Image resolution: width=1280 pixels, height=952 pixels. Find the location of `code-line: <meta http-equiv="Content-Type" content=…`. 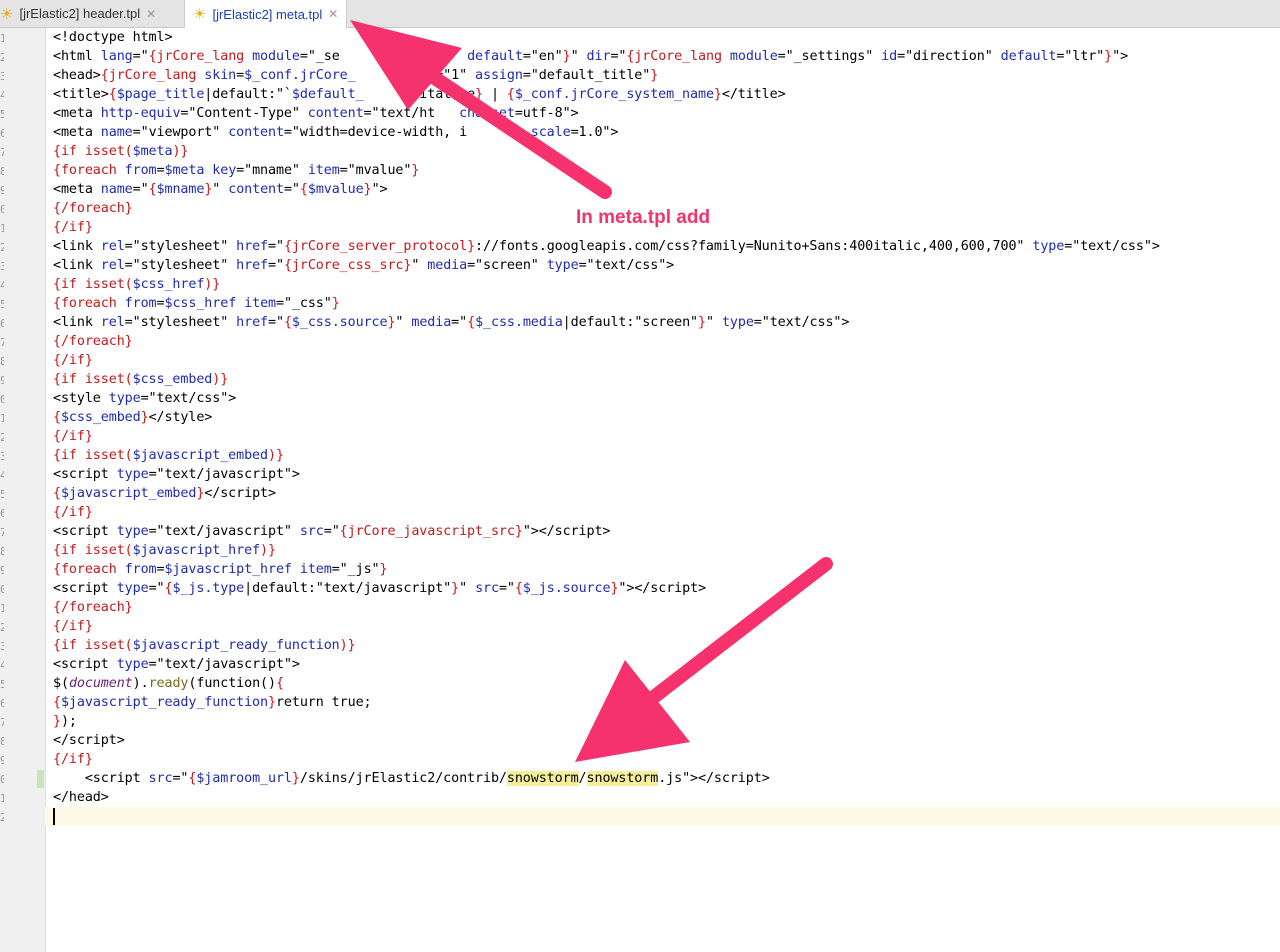

code-line: <meta http-equiv="Content-Type" content=… is located at coordinates (666, 113).